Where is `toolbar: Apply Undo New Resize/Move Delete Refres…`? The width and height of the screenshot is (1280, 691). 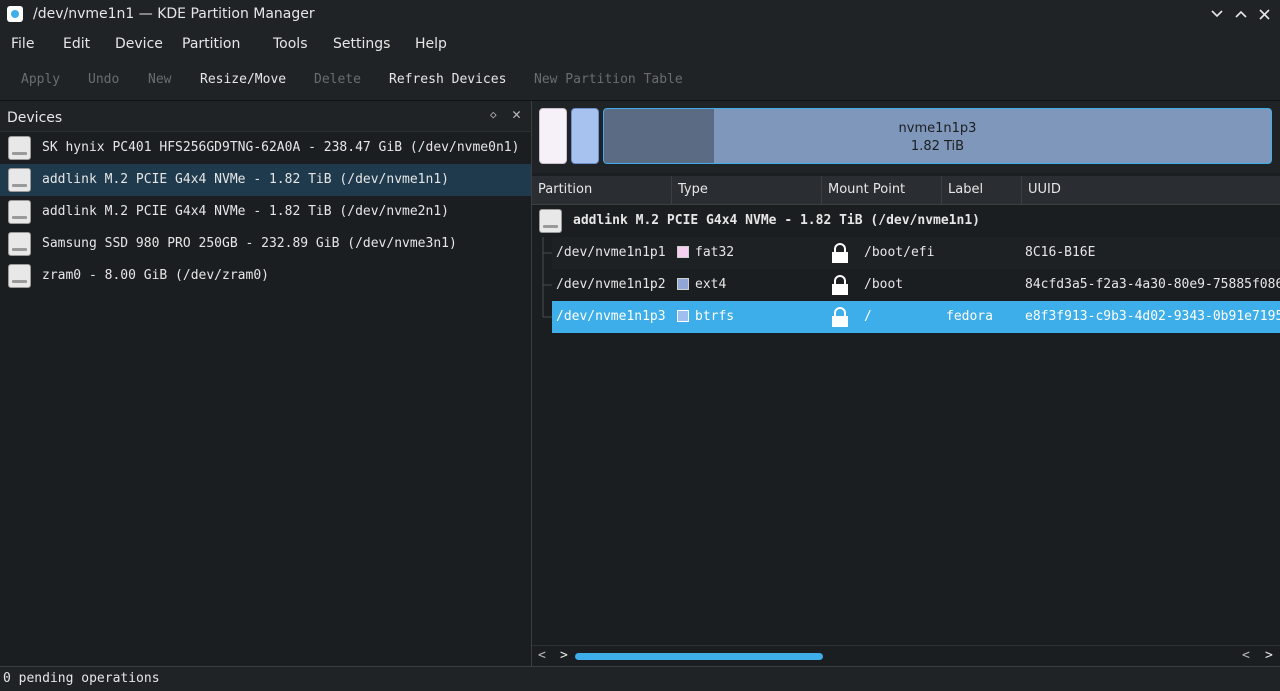
toolbar: Apply Undo New Resize/Move Delete Refres… is located at coordinates (640, 79).